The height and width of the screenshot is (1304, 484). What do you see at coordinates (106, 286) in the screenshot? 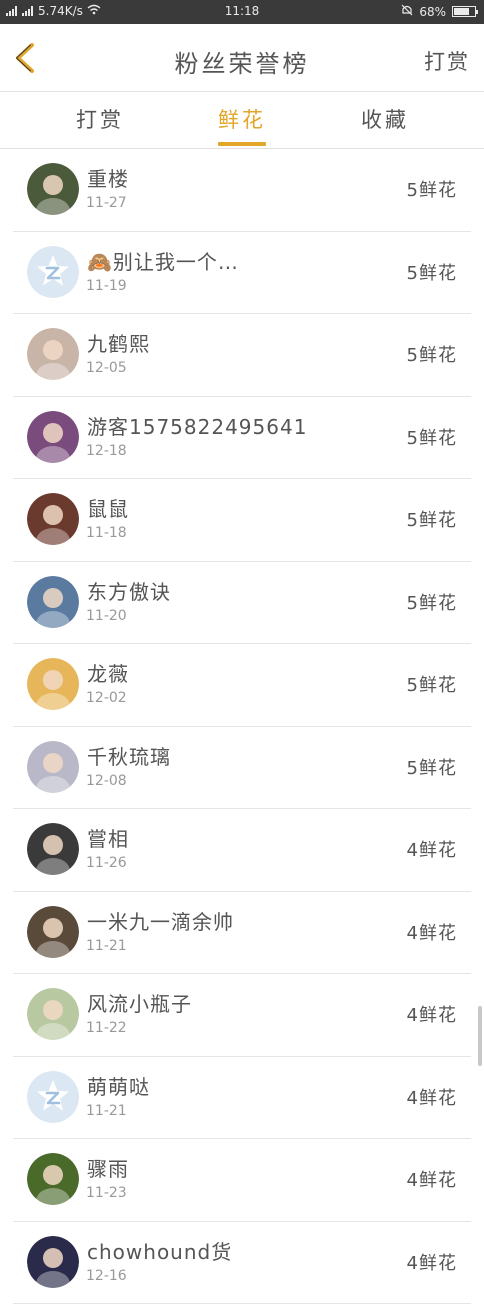
I see `fan-date: 11-19` at bounding box center [106, 286].